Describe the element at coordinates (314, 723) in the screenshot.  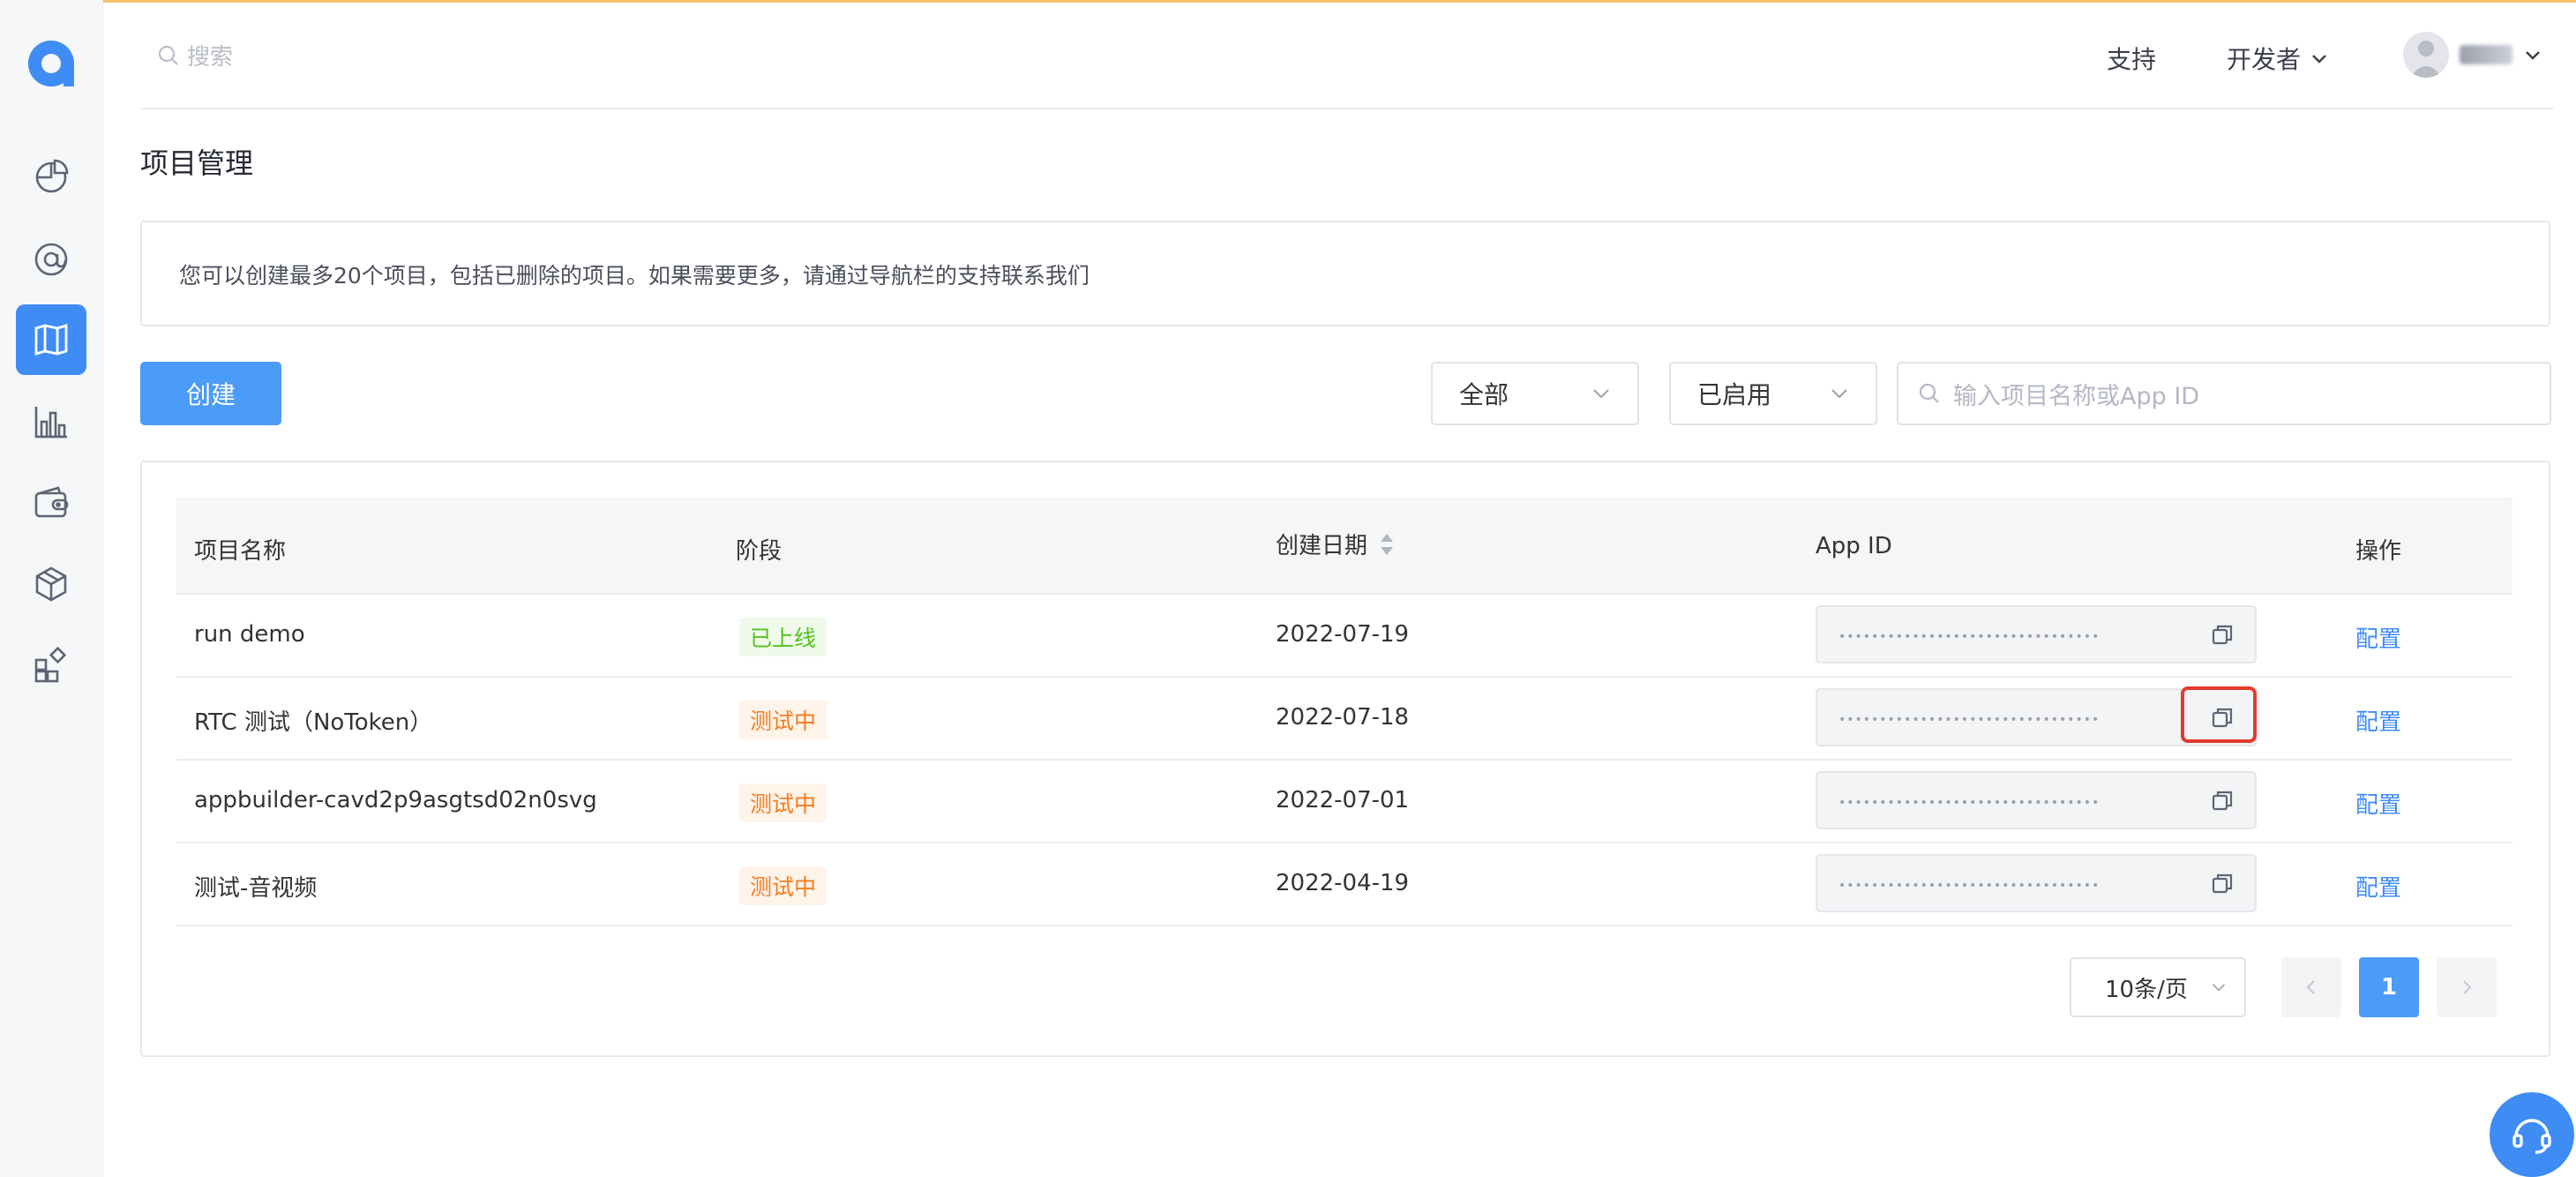
I see `row-2-name: RTC 测试（NoToken）` at that location.